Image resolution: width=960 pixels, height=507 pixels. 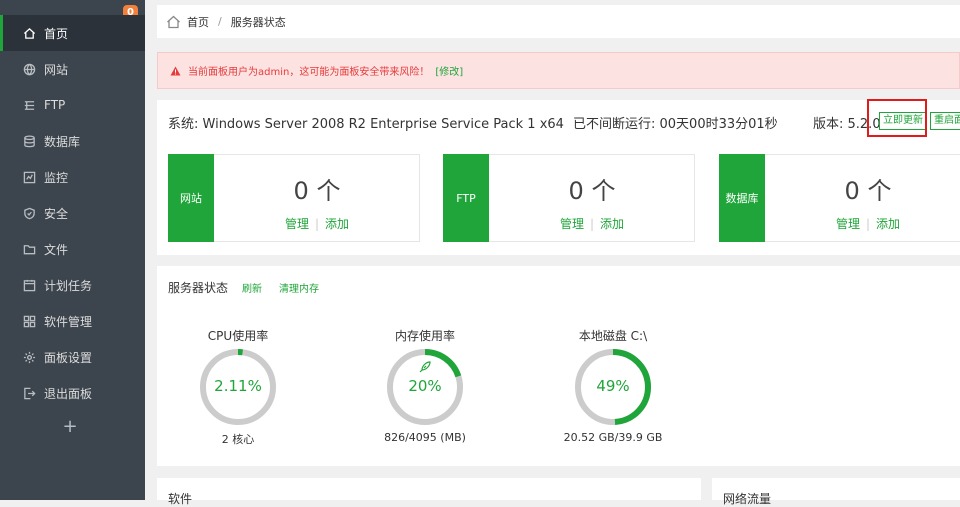 I want to click on memory-gauge: 内存使用率 20% 826/4095 (MB), so click(x=425, y=388).